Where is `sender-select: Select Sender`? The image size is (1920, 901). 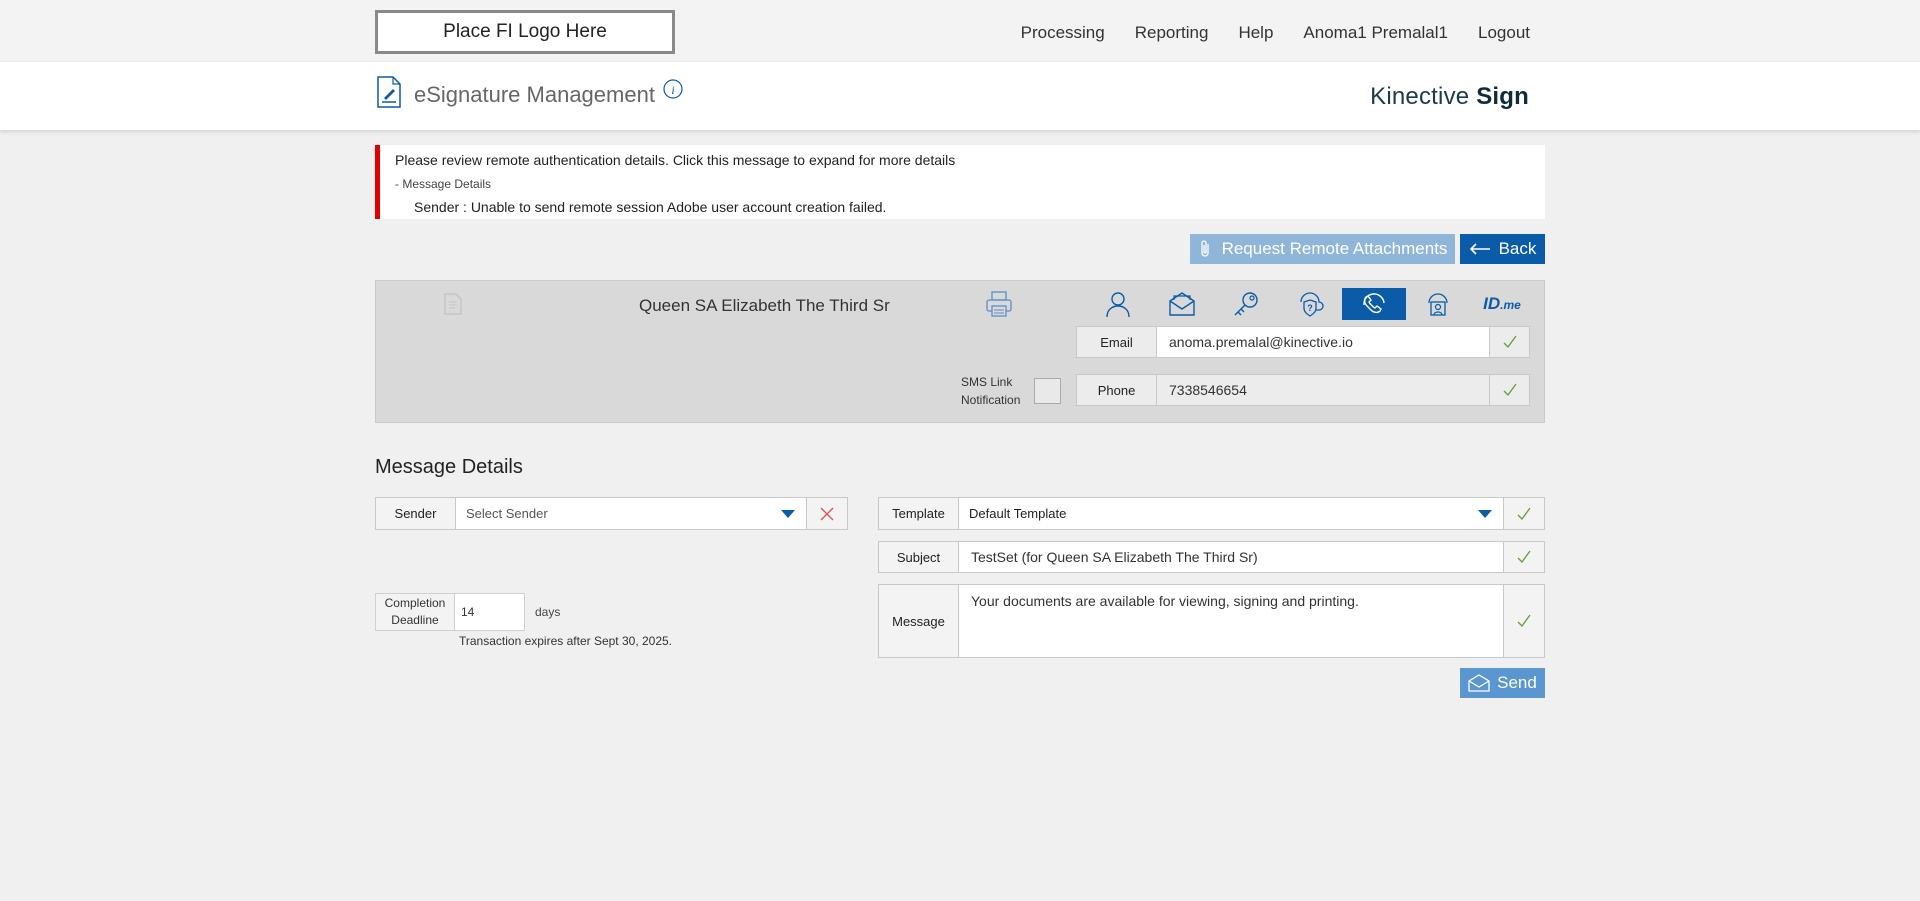
sender-select: Select Sender is located at coordinates (631, 513).